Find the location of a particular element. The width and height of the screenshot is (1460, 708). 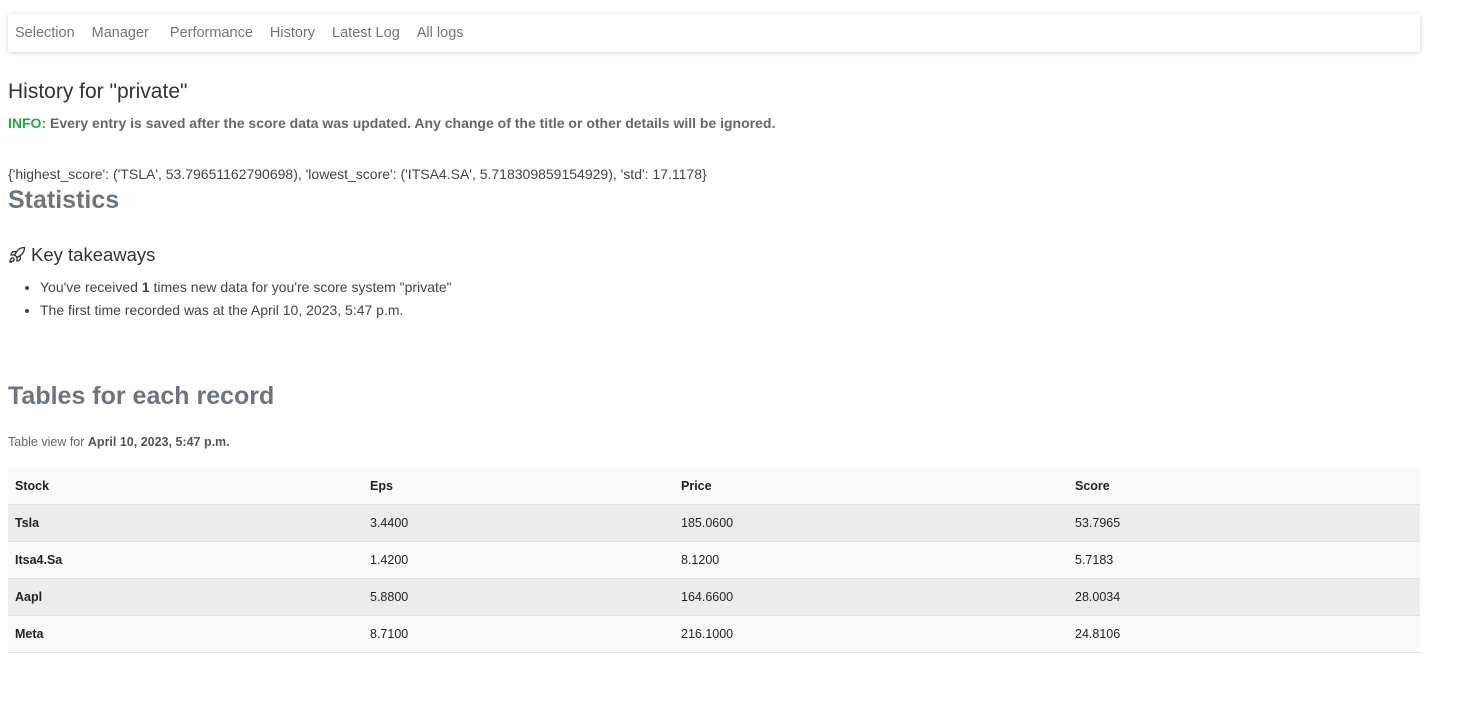

cell-score: 24.8106 is located at coordinates (1244, 634).